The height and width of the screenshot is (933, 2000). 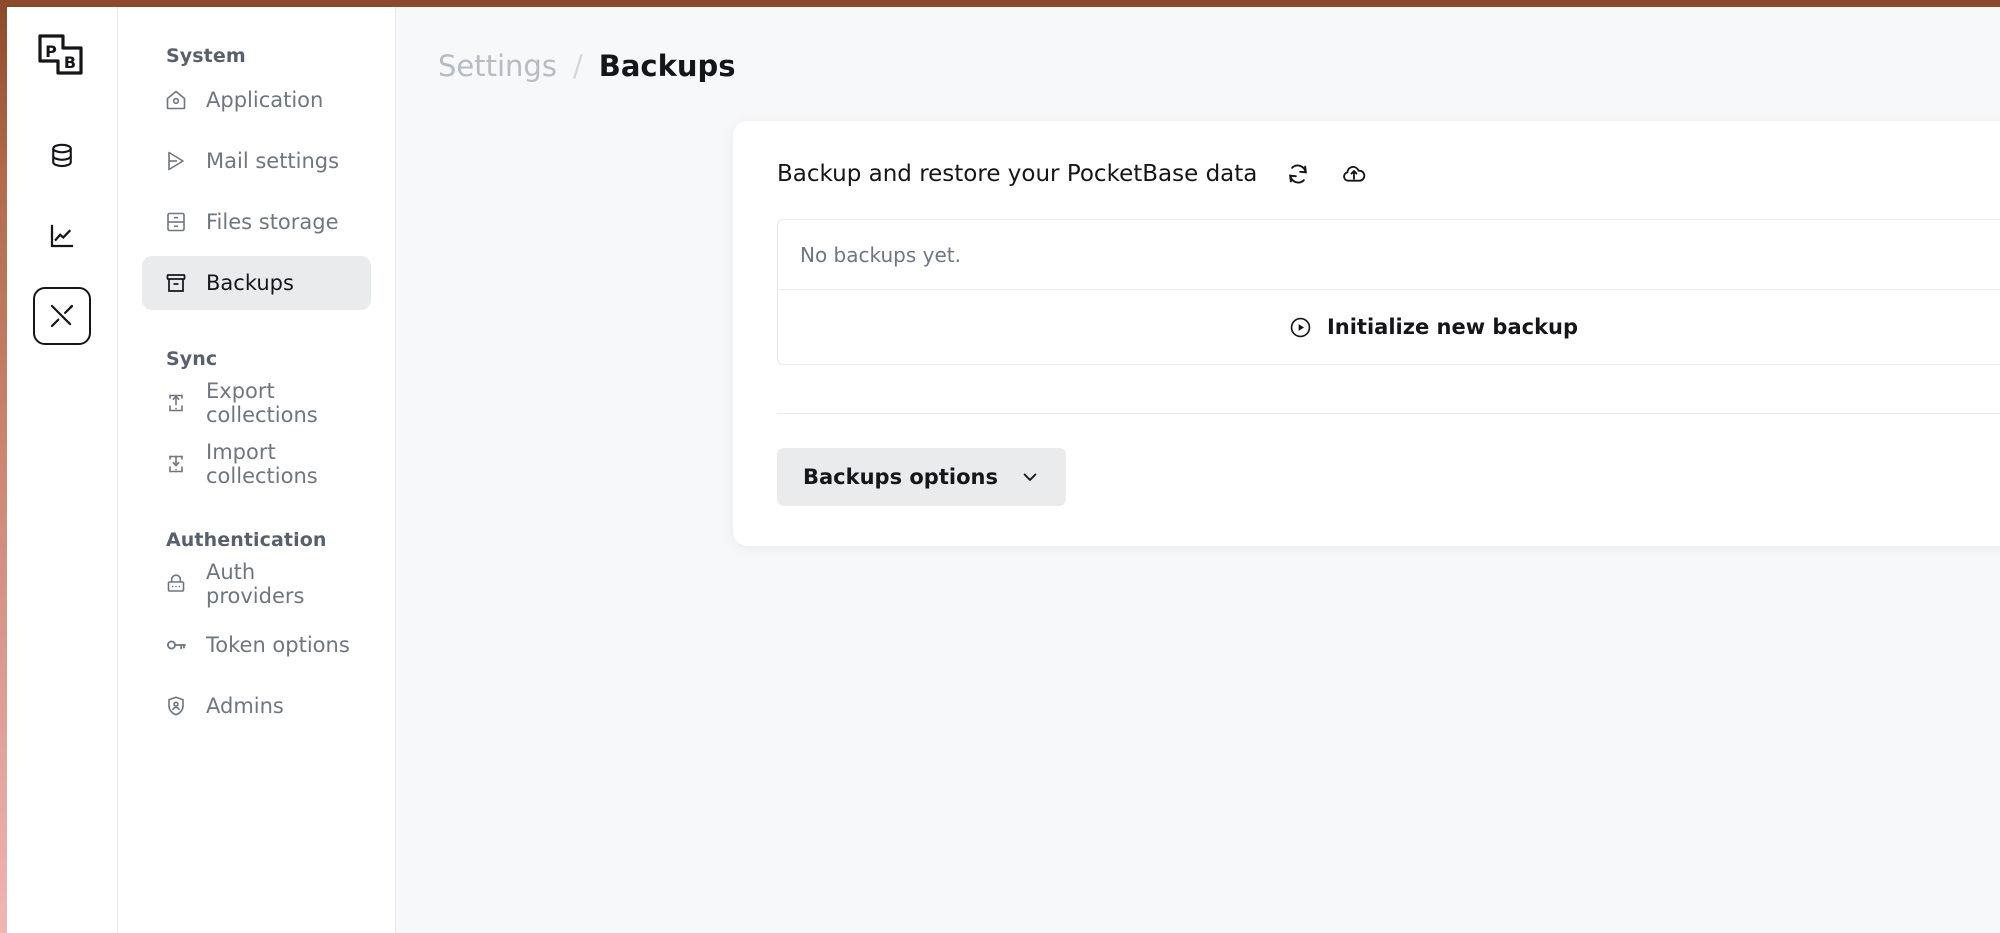 What do you see at coordinates (273, 161) in the screenshot?
I see `sidebar-item-label: Mail settings` at bounding box center [273, 161].